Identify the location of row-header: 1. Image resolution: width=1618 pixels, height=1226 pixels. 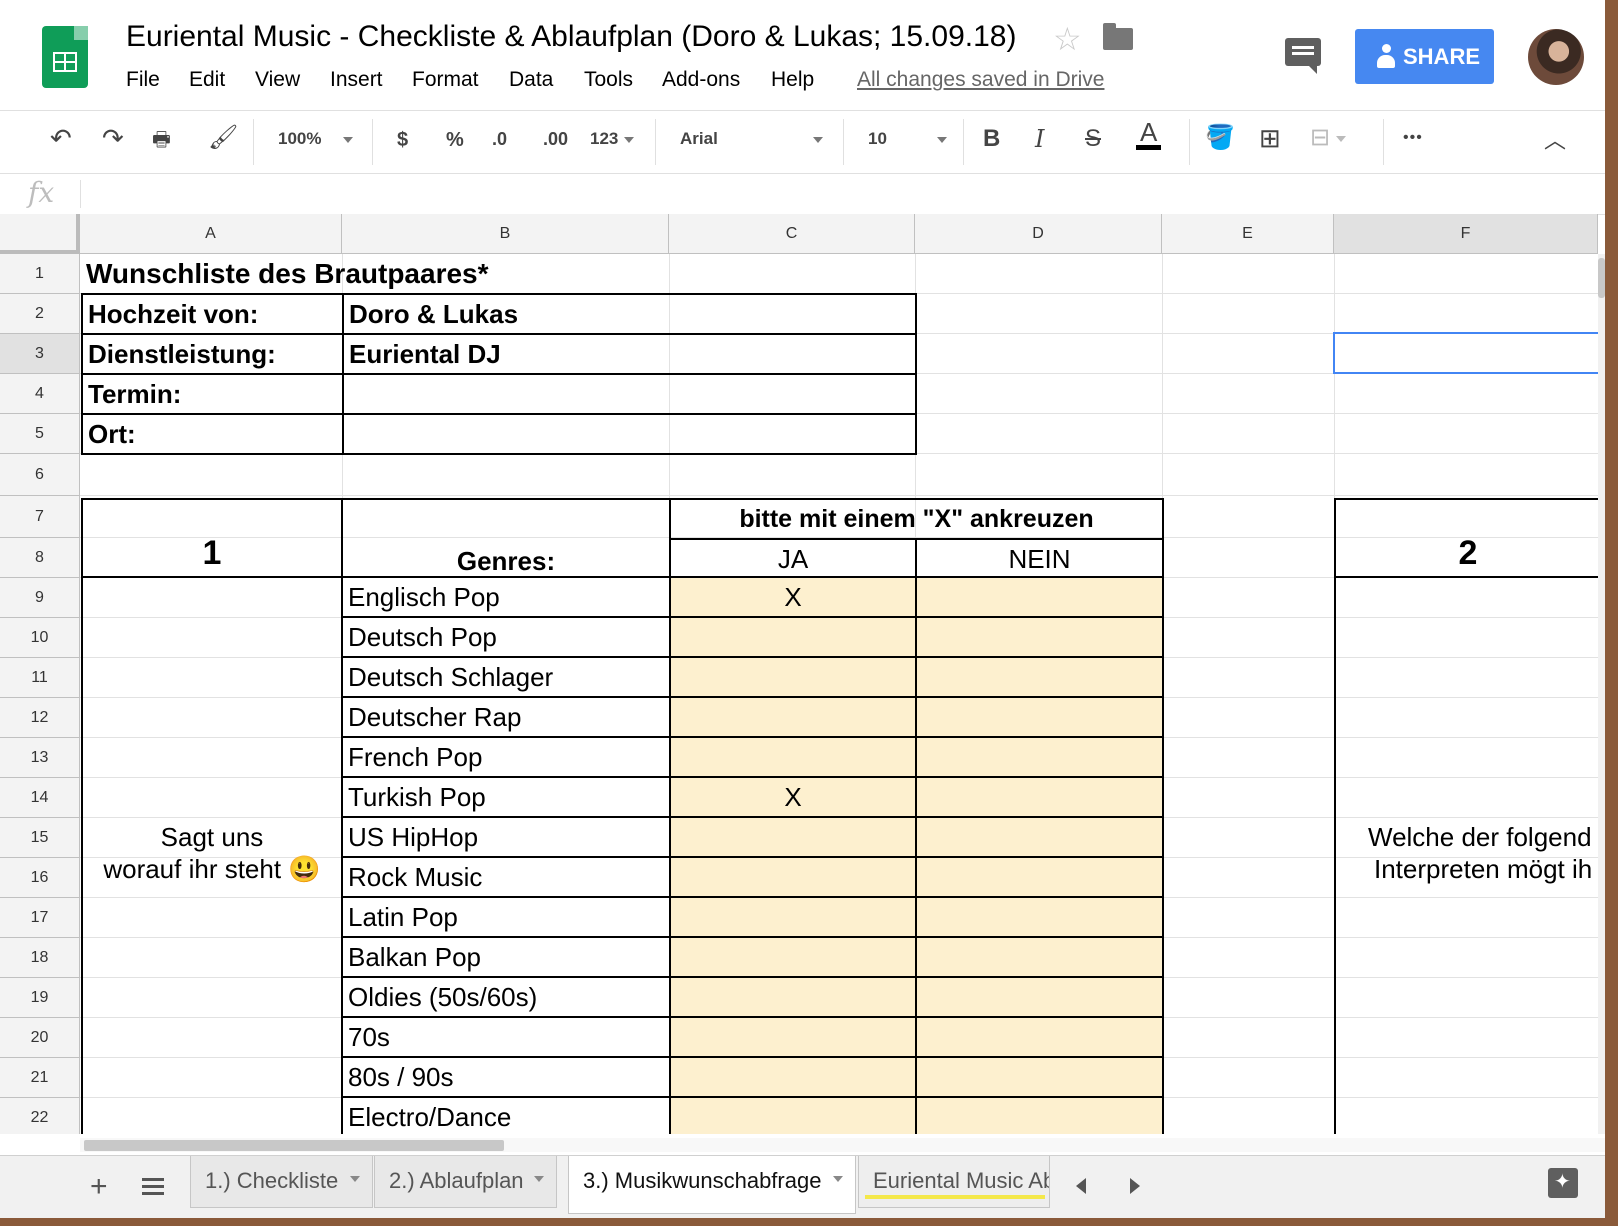
(40, 274).